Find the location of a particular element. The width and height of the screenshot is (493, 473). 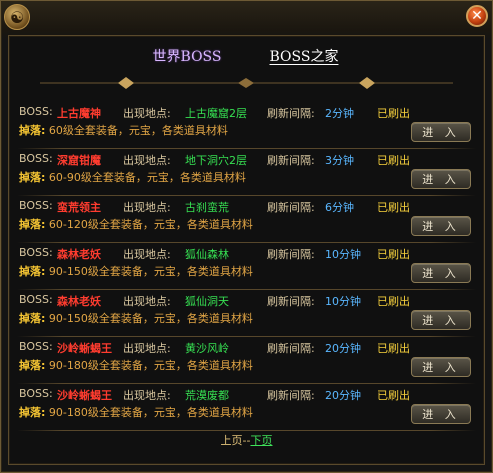

respawn-interval: 6分钟 is located at coordinates (339, 207).